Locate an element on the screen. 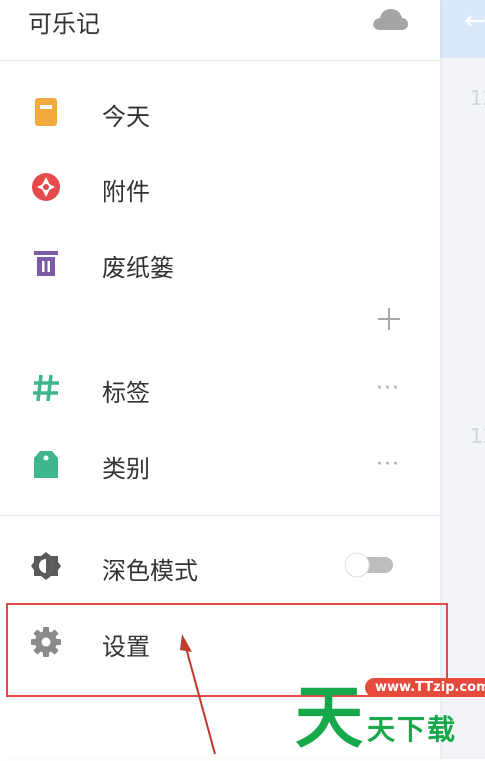 The image size is (485, 761). watermark-big-char: 天 is located at coordinates (329, 718).